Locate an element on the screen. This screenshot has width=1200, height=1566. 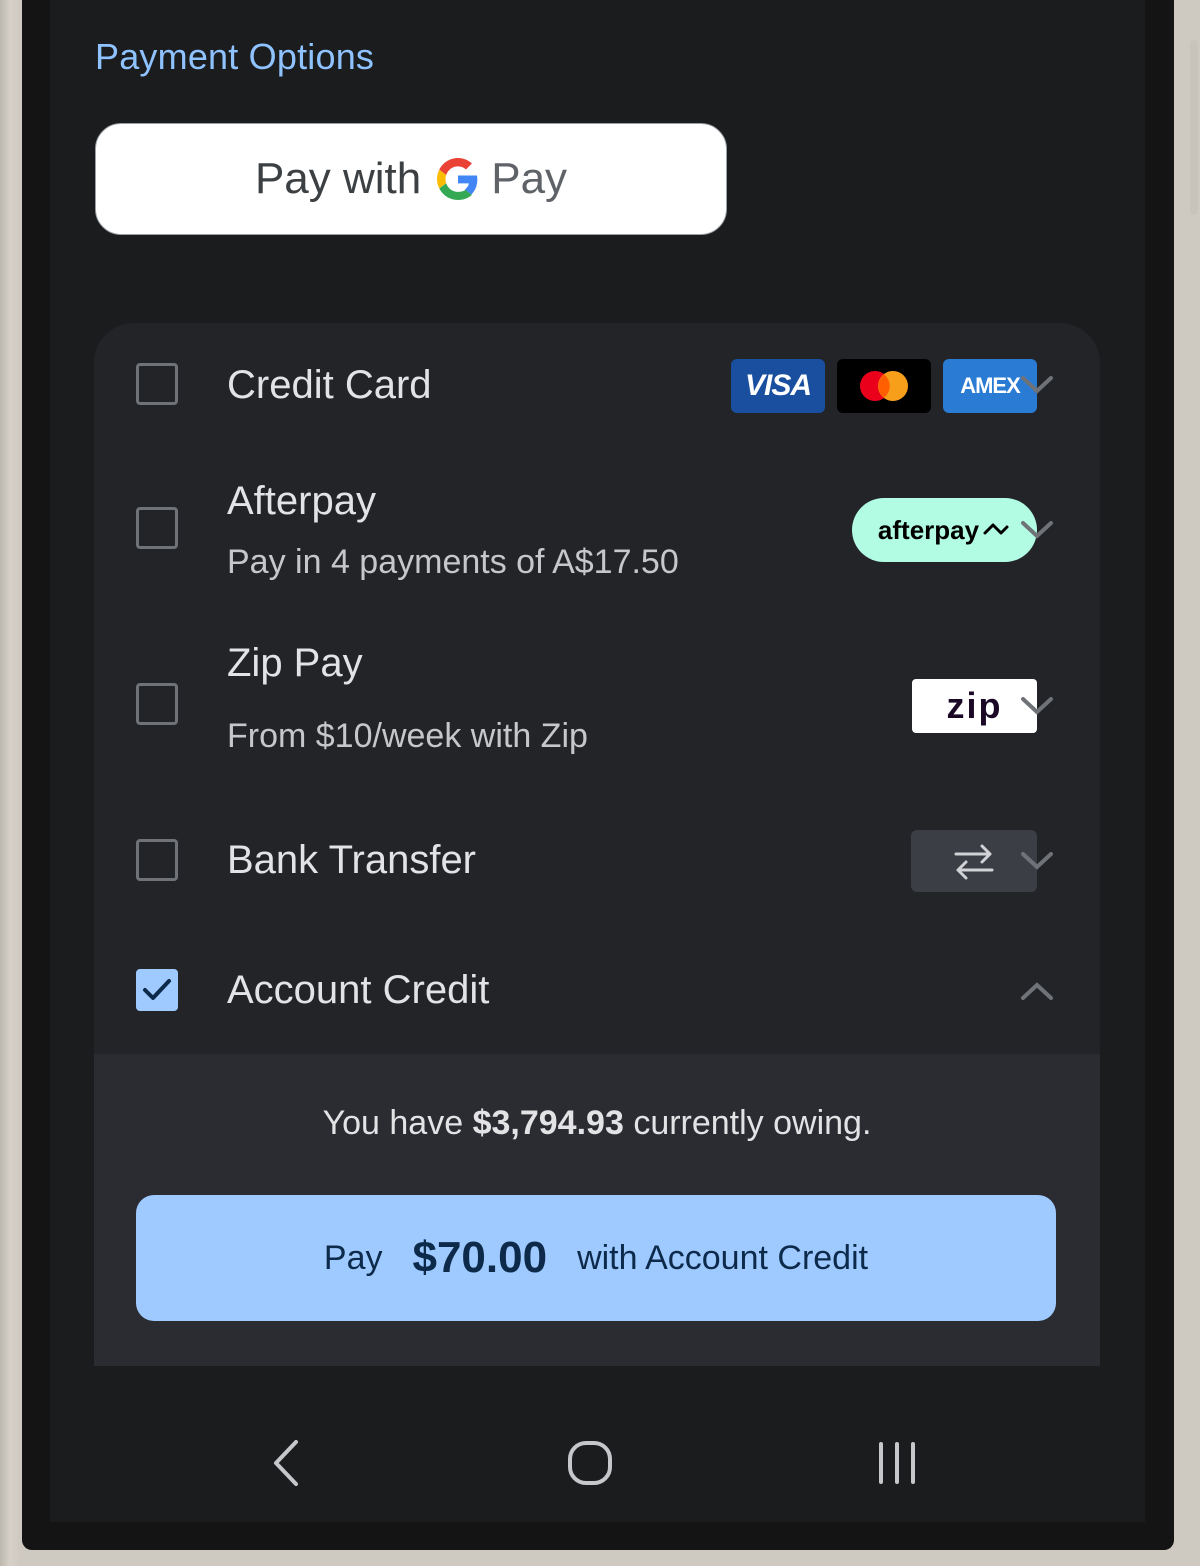
bank-transfer-checkbox is located at coordinates (157, 860).